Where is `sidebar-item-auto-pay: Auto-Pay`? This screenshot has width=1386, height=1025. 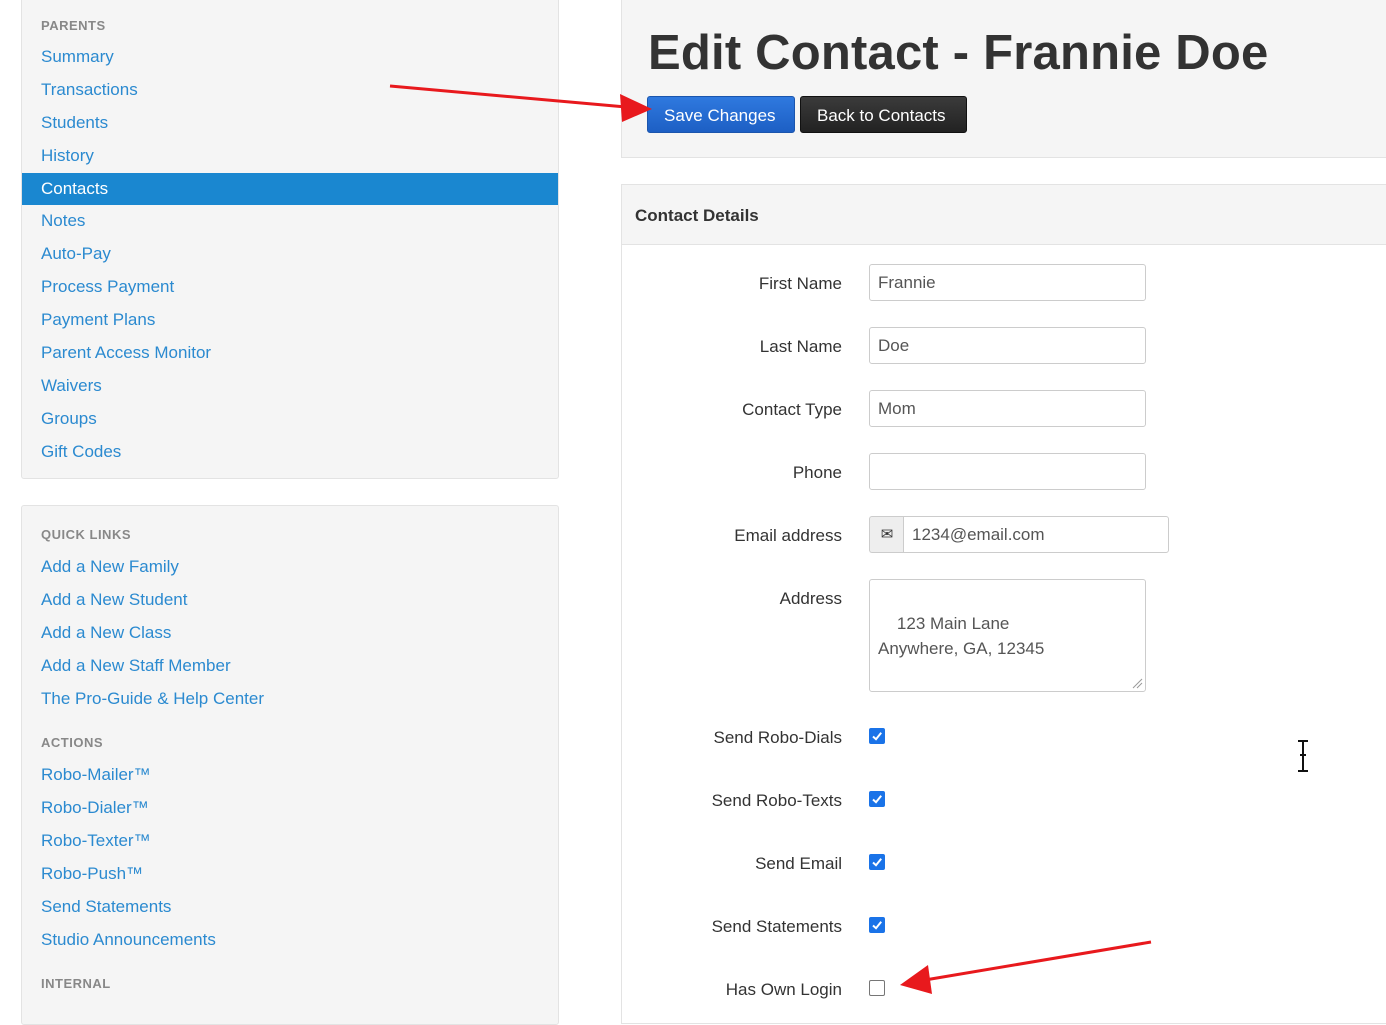
sidebar-item-auto-pay: Auto-Pay is located at coordinates (290, 254).